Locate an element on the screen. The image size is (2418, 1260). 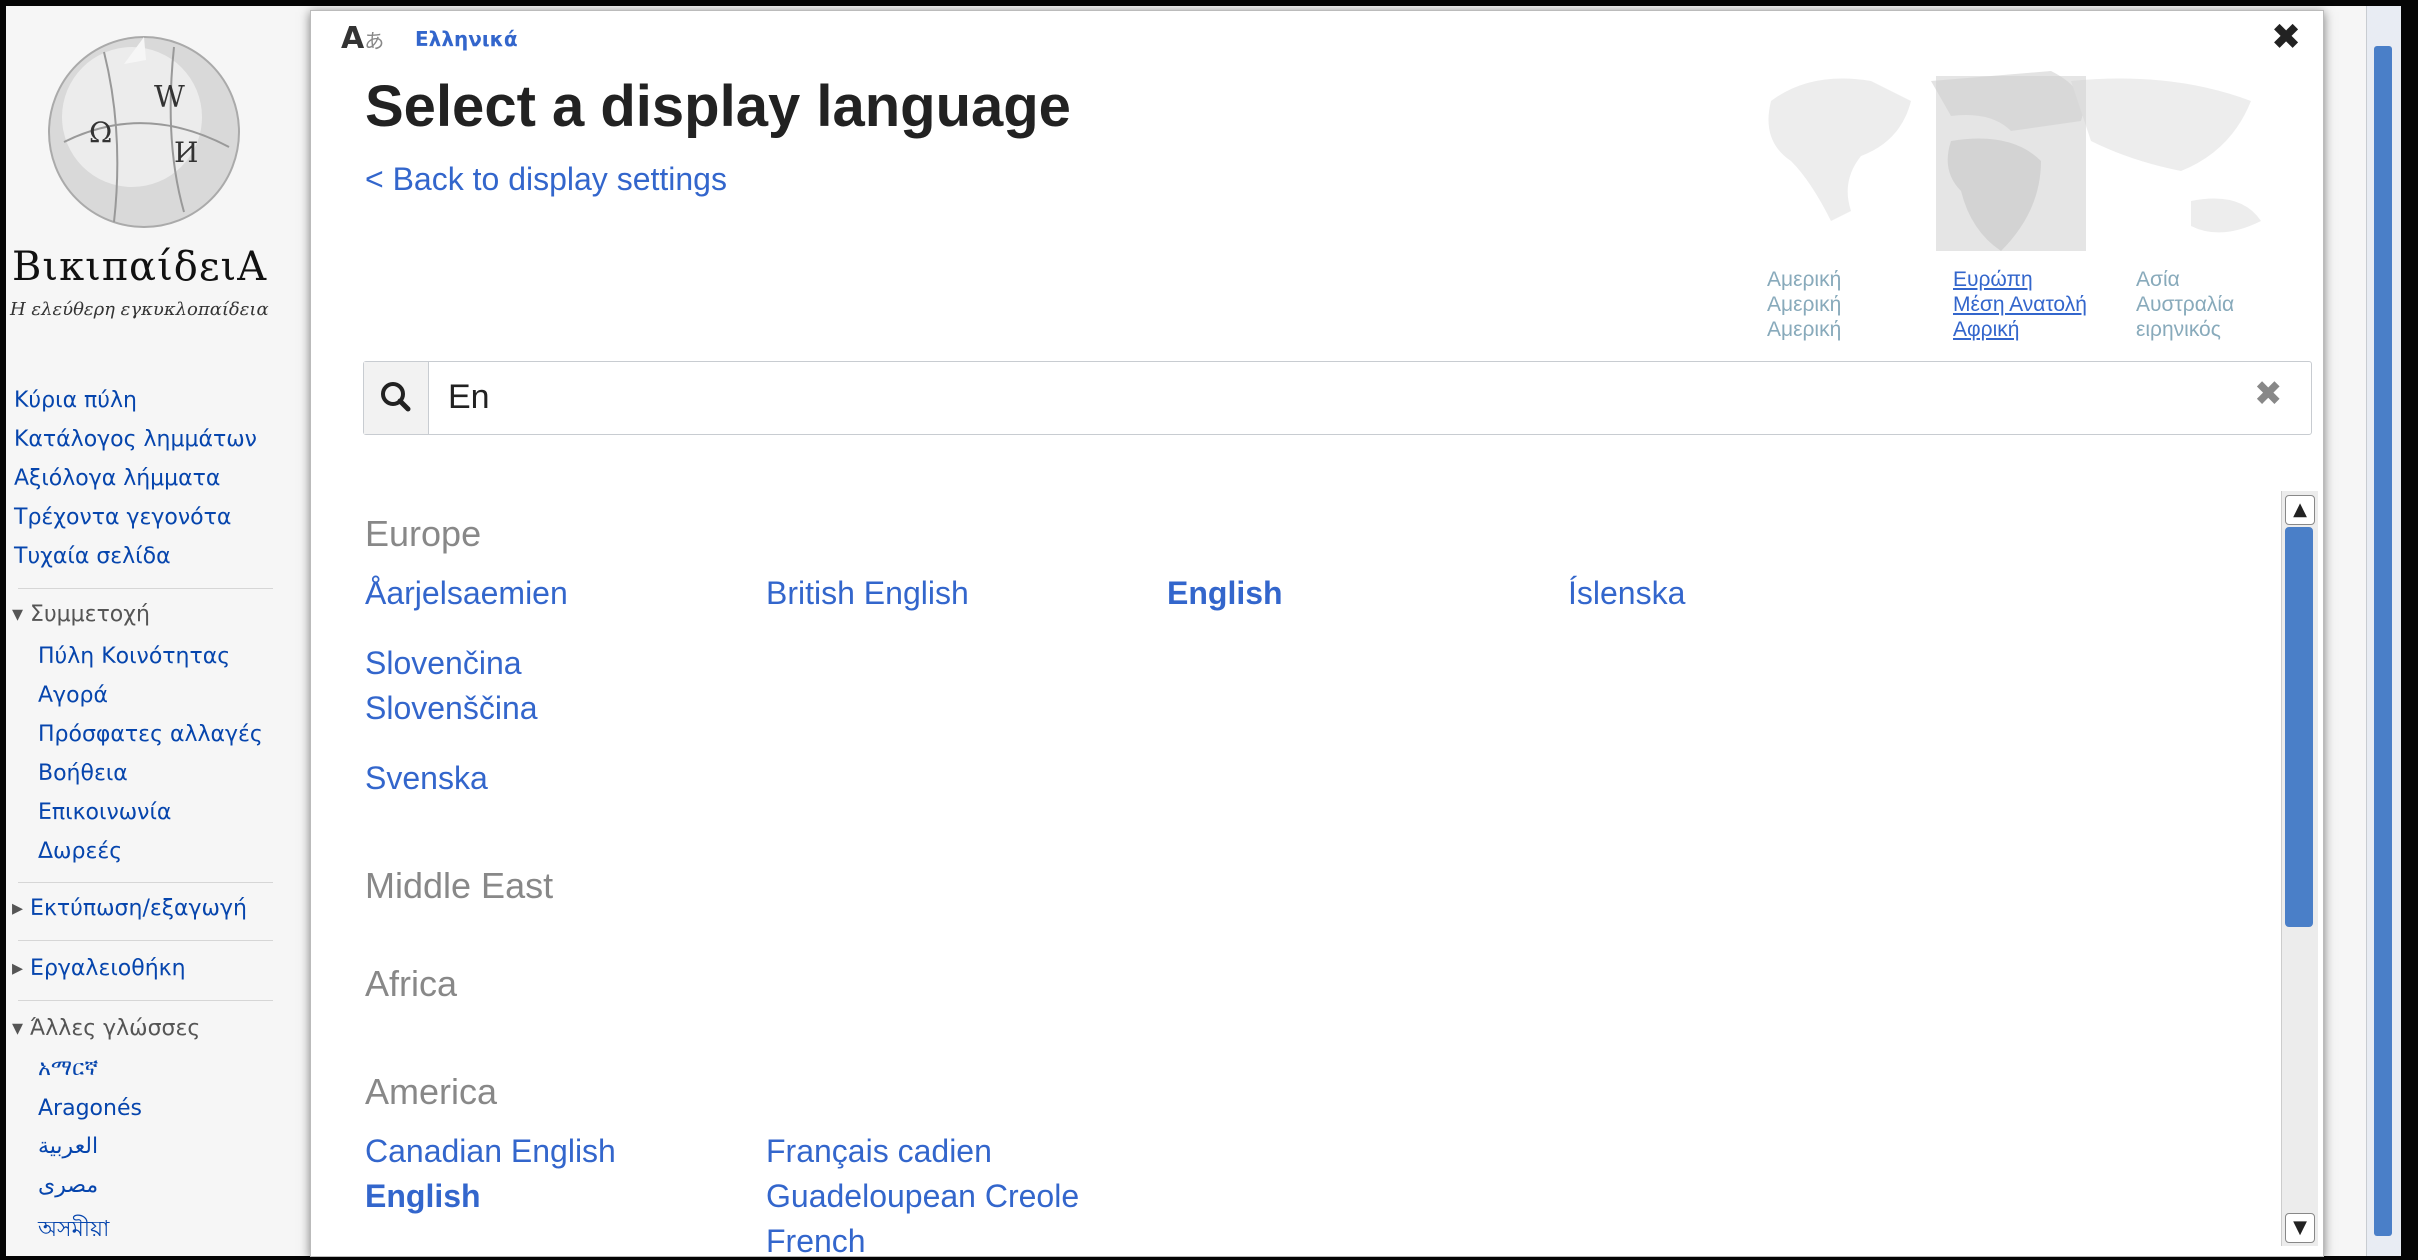
search-button is located at coordinates (396, 398).